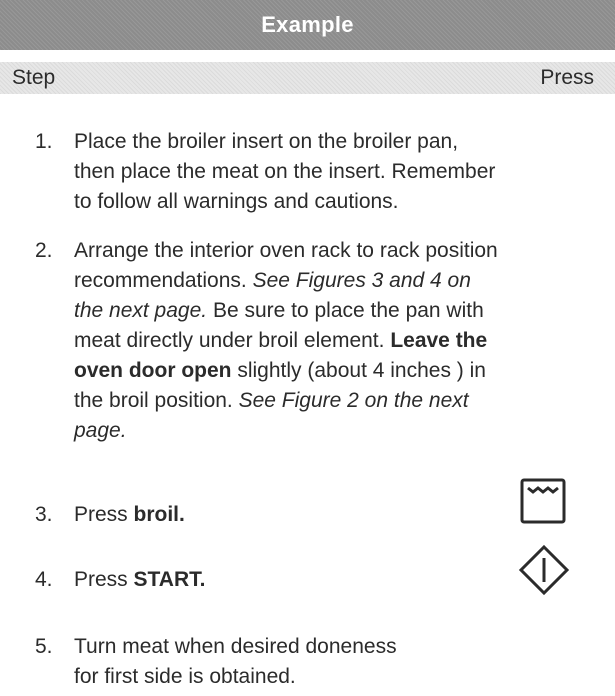 This screenshot has width=615, height=696. What do you see at coordinates (153, 370) in the screenshot?
I see `emphasis-text: oven door open` at bounding box center [153, 370].